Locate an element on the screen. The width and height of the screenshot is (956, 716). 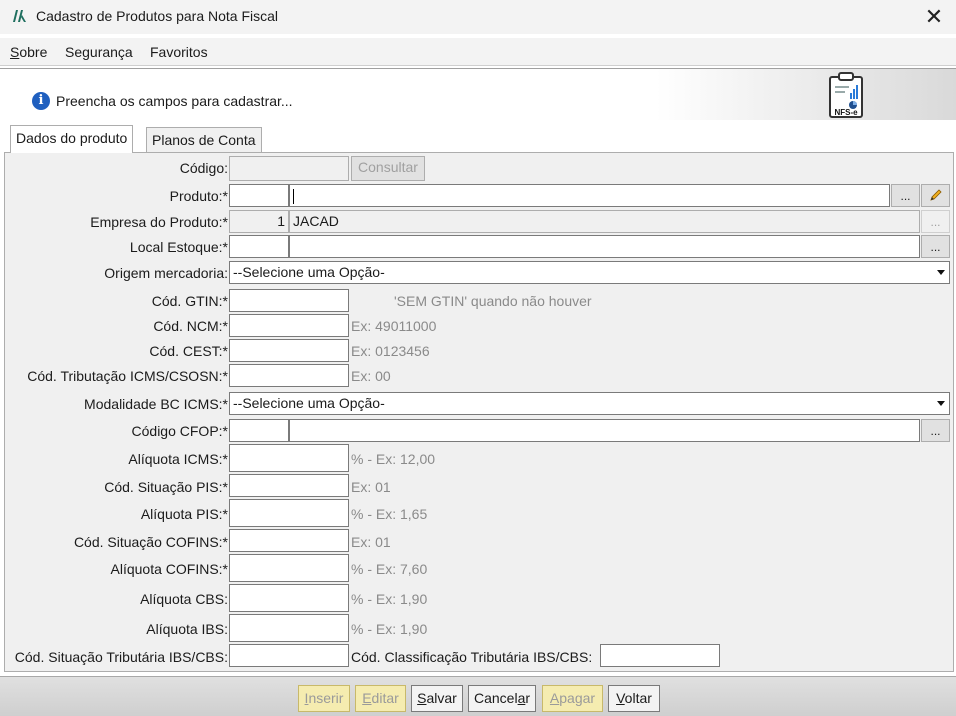
aliq-ibs-hint: % - Ex: 1,90 is located at coordinates (389, 629).